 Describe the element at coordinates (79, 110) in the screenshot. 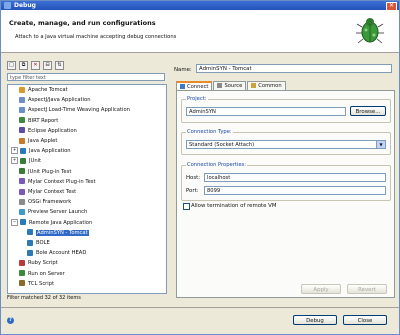

I see `tree-item-label: AspectJ Load-Time Weaving Application` at that location.